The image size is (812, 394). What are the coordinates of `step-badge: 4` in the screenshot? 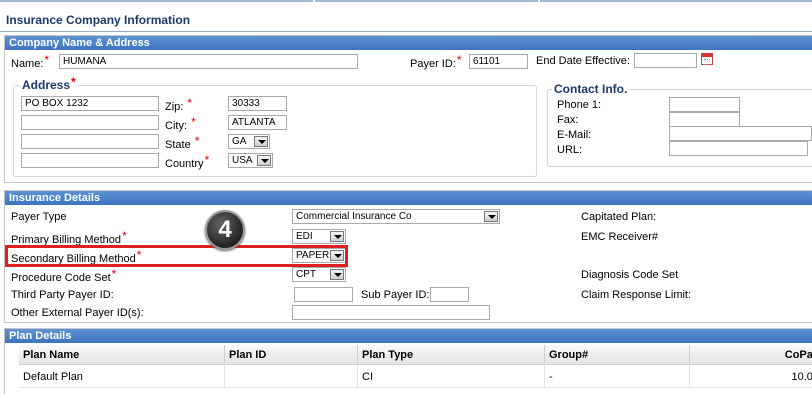 It's located at (225, 230).